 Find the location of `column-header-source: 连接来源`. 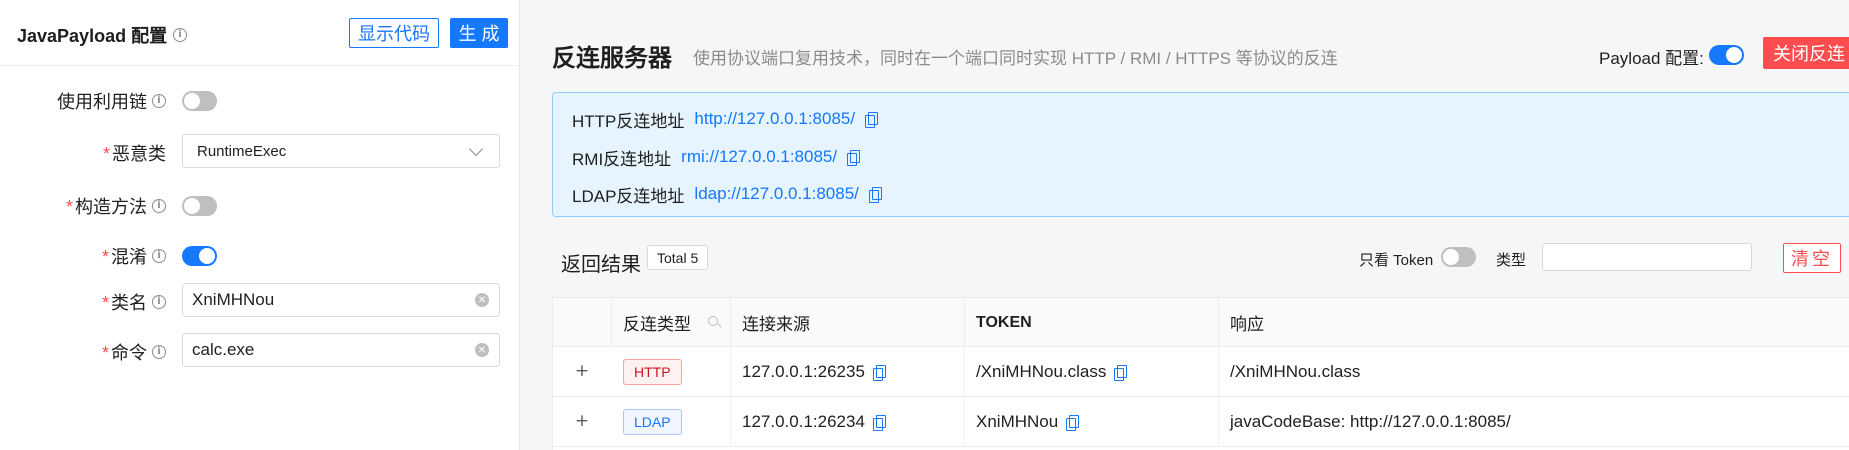

column-header-source: 连接来源 is located at coordinates (848, 322).